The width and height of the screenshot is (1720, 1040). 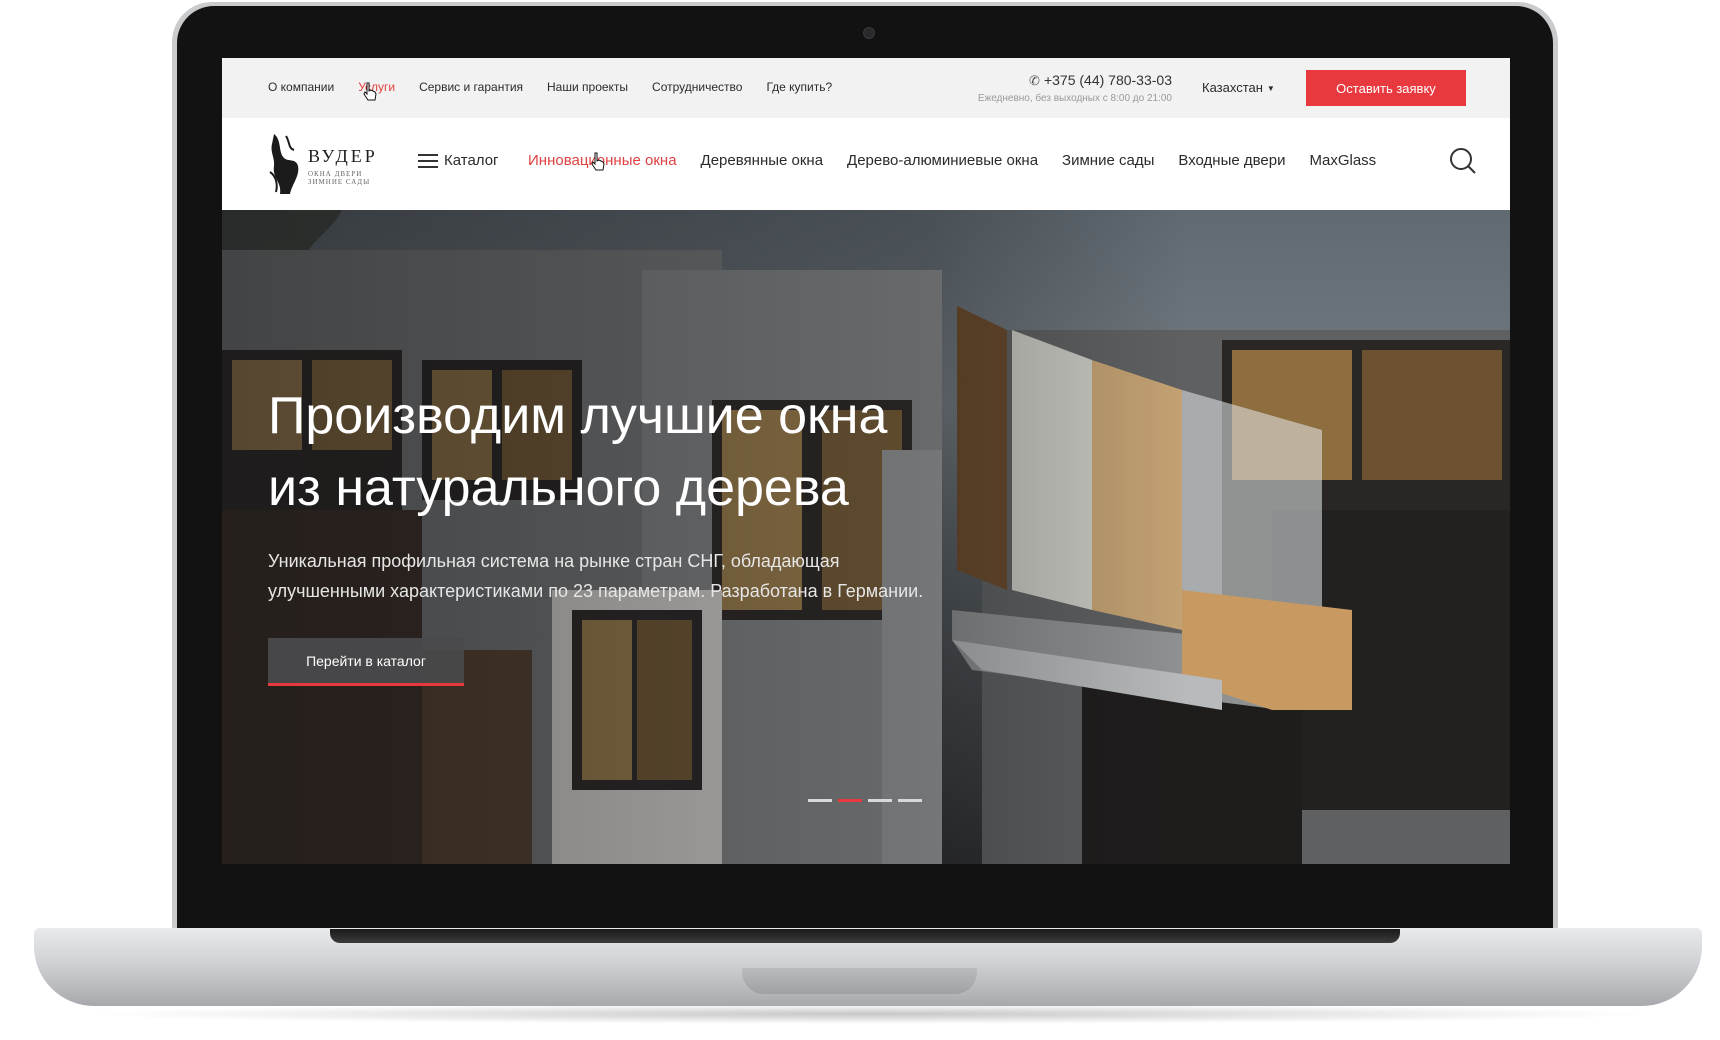 What do you see at coordinates (697, 87) in the screenshot?
I see `top-nav-item-cooperation: Сотрудничество` at bounding box center [697, 87].